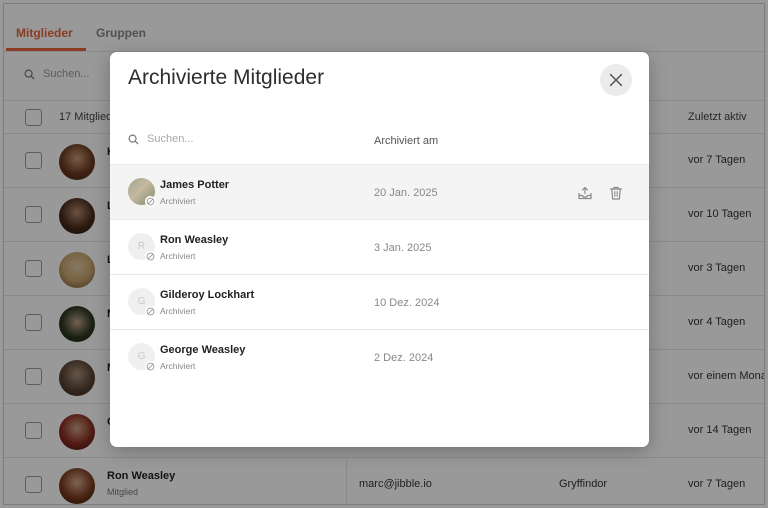 This screenshot has width=768, height=508. Describe the element at coordinates (207, 295) in the screenshot. I see `member-name: Gilderoy Lockhart` at that location.